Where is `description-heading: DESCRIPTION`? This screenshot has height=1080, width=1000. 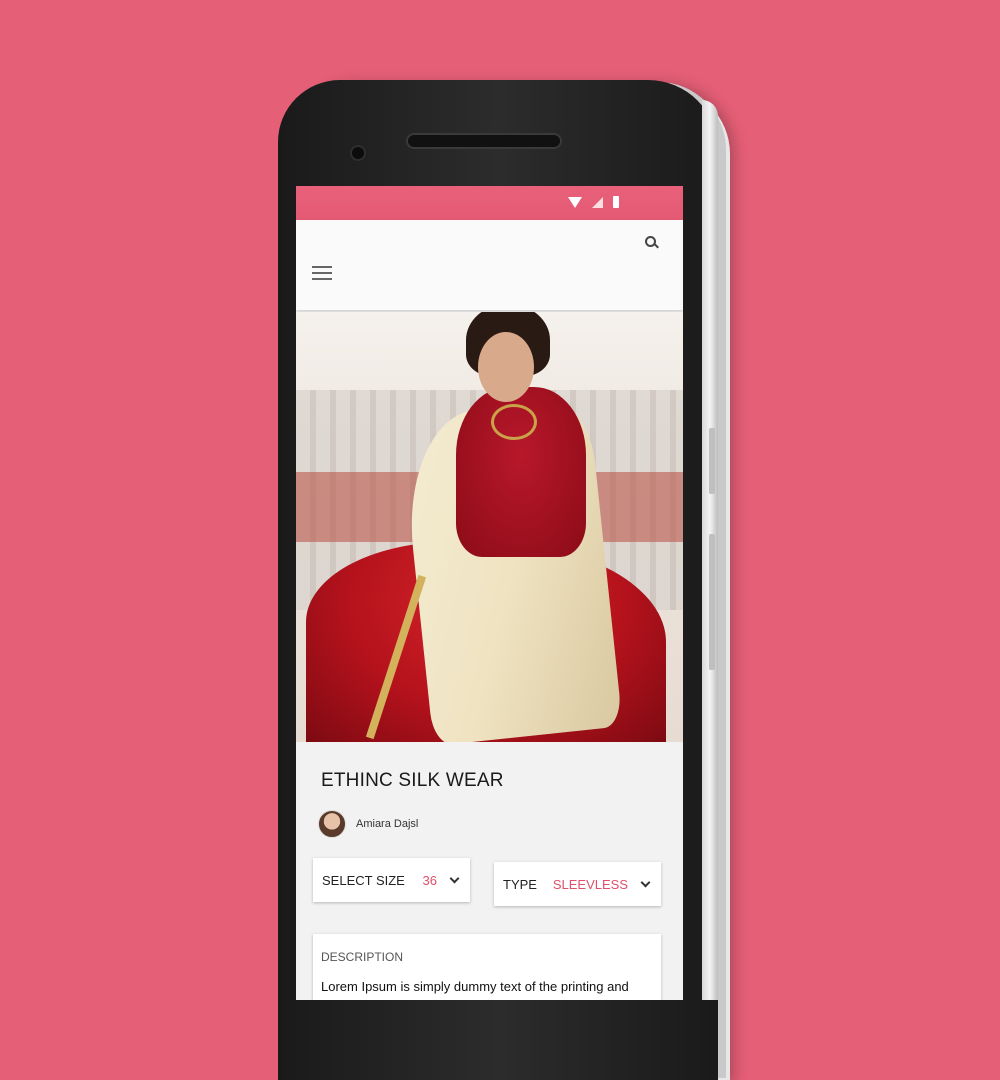
description-heading: DESCRIPTION is located at coordinates (362, 957).